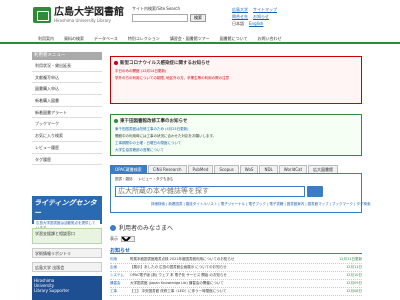 This screenshot has height=300, width=400. What do you see at coordinates (67, 113) in the screenshot?
I see `user-menu-item: 新着図書アラート` at bounding box center [67, 113].